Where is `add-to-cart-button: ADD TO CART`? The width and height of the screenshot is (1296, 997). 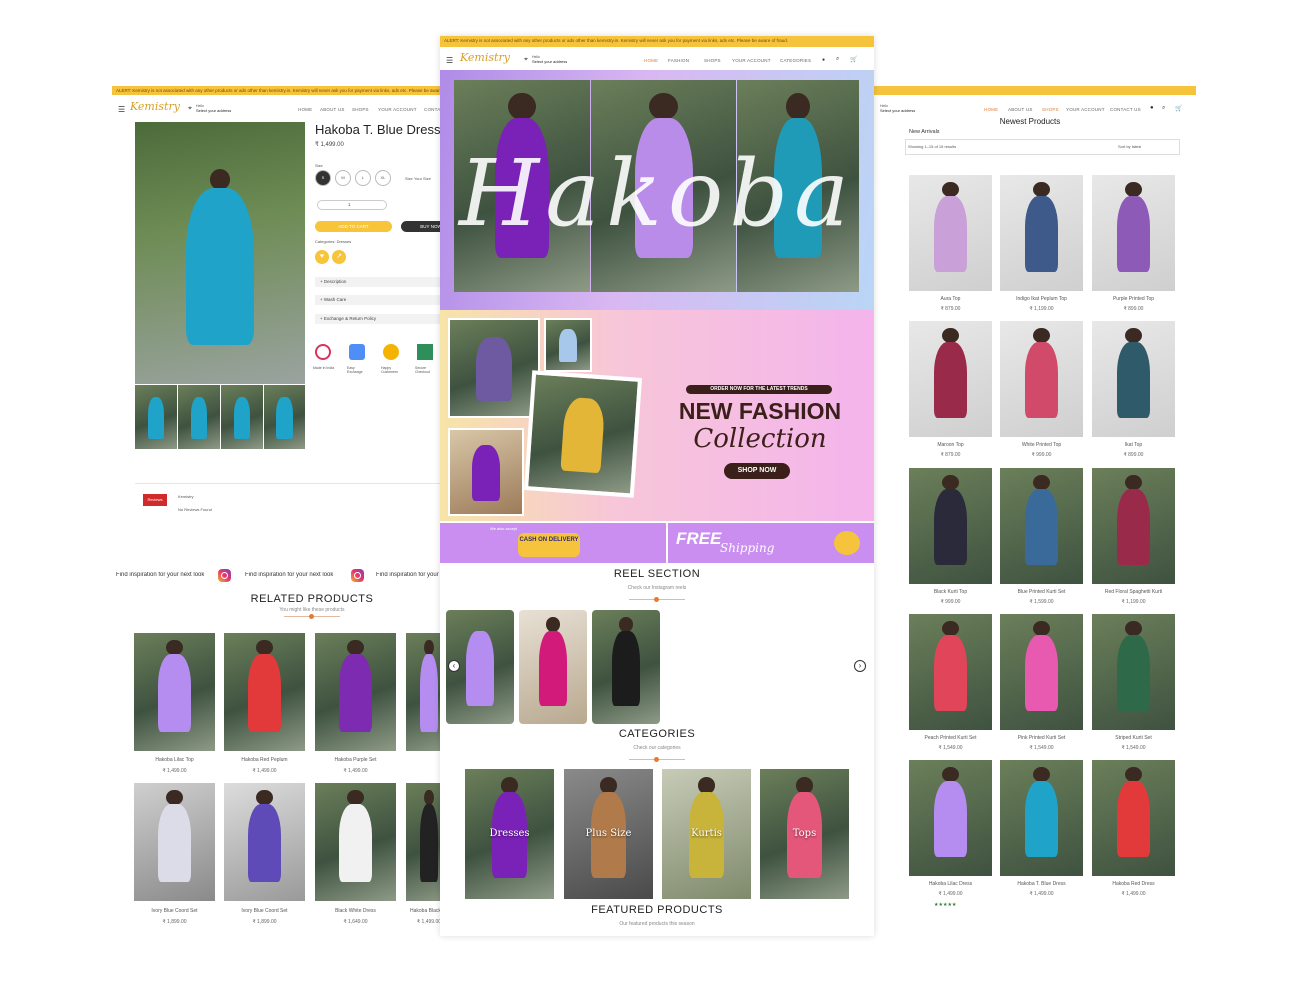
add-to-cart-button: ADD TO CART is located at coordinates (353, 226).